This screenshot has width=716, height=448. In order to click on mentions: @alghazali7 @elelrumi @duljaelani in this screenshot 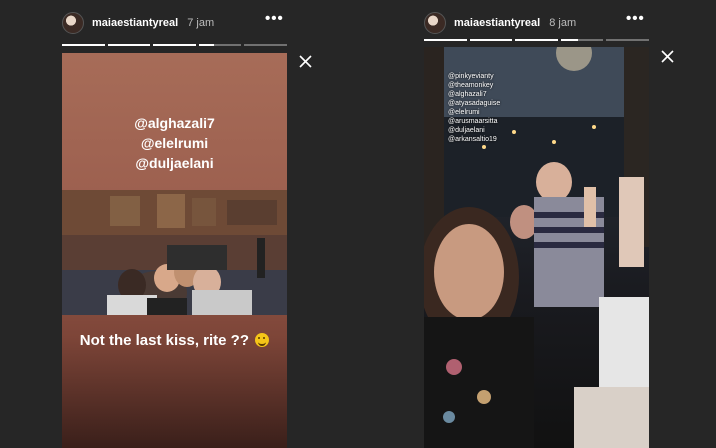, I will do `click(174, 143)`.